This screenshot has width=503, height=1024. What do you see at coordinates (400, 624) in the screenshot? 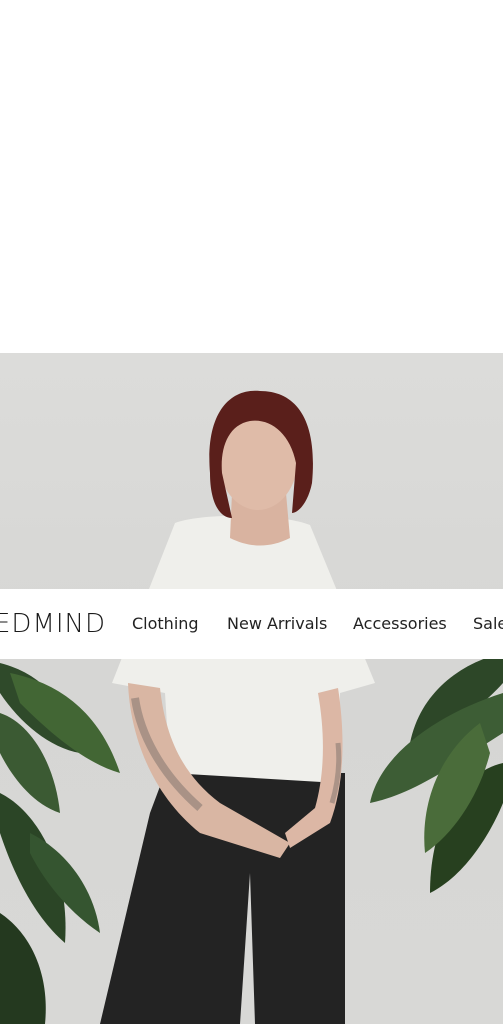
I see `nav-item-accessories: Accessories` at bounding box center [400, 624].